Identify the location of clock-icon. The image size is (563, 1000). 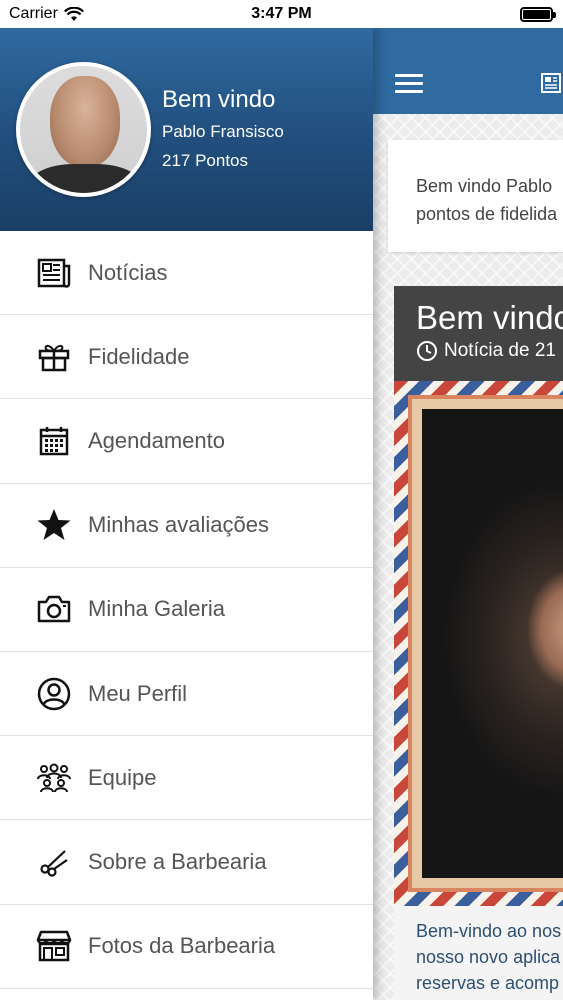
(427, 351).